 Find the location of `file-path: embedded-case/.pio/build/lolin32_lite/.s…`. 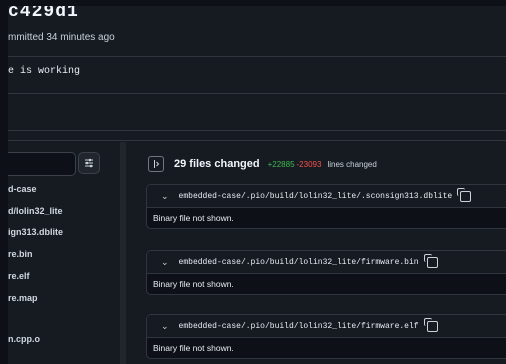

file-path: embedded-case/.pio/build/lolin32_lite/.s… is located at coordinates (315, 196).